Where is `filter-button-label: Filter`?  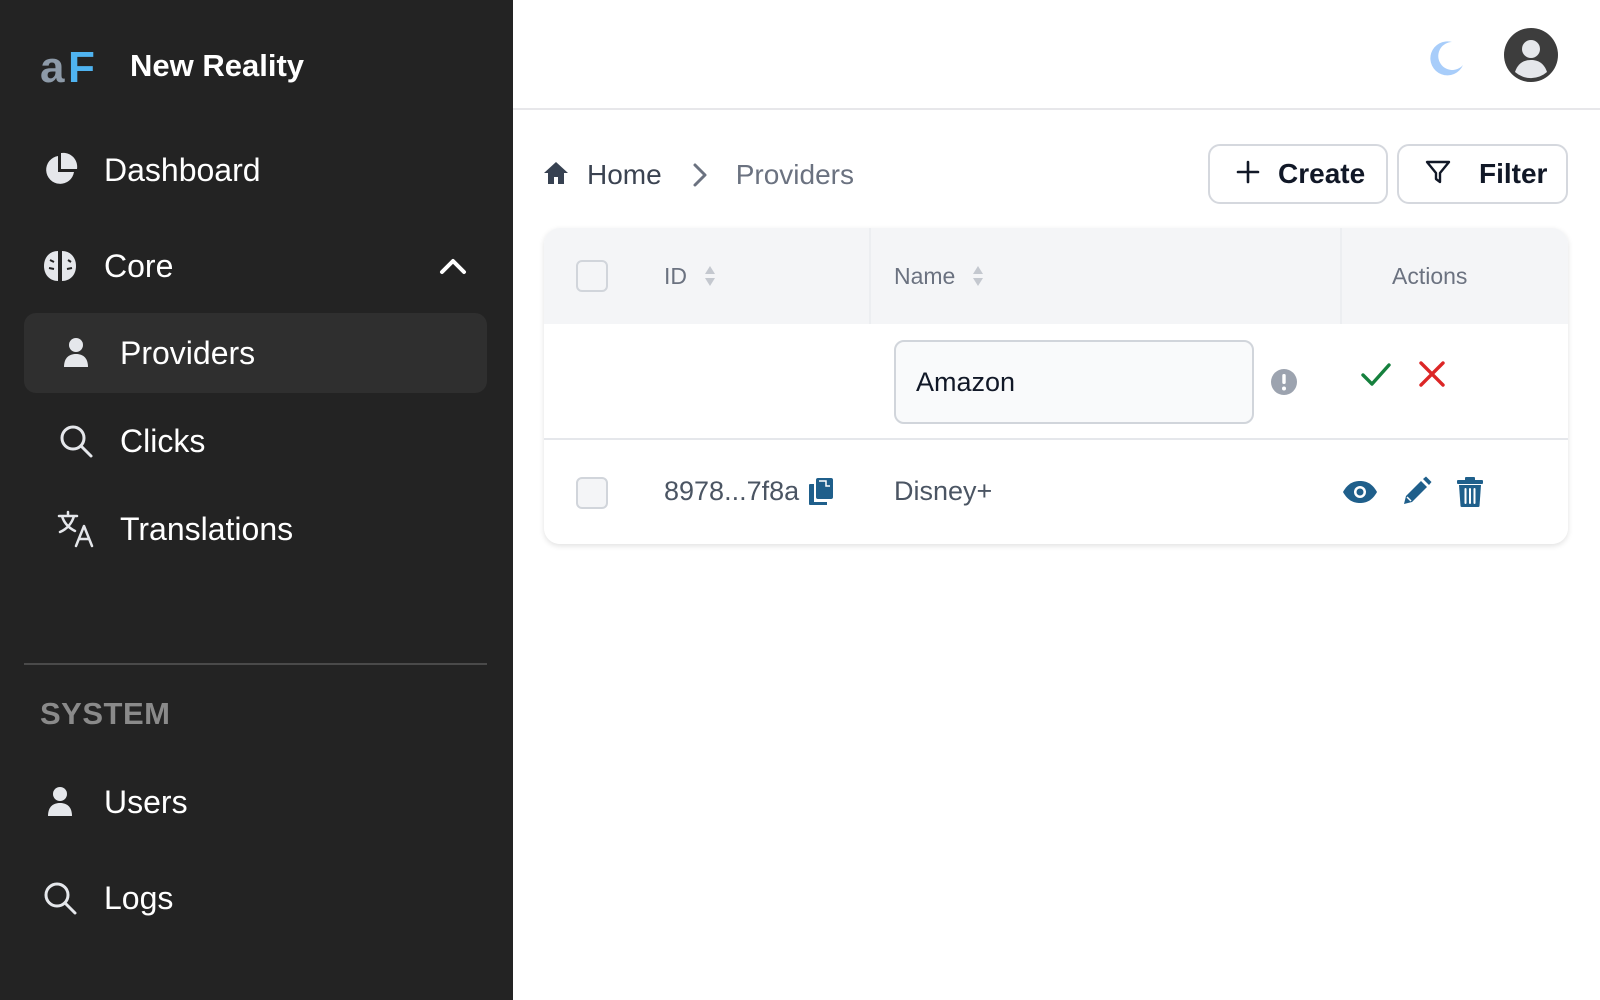
filter-button-label: Filter is located at coordinates (1513, 173).